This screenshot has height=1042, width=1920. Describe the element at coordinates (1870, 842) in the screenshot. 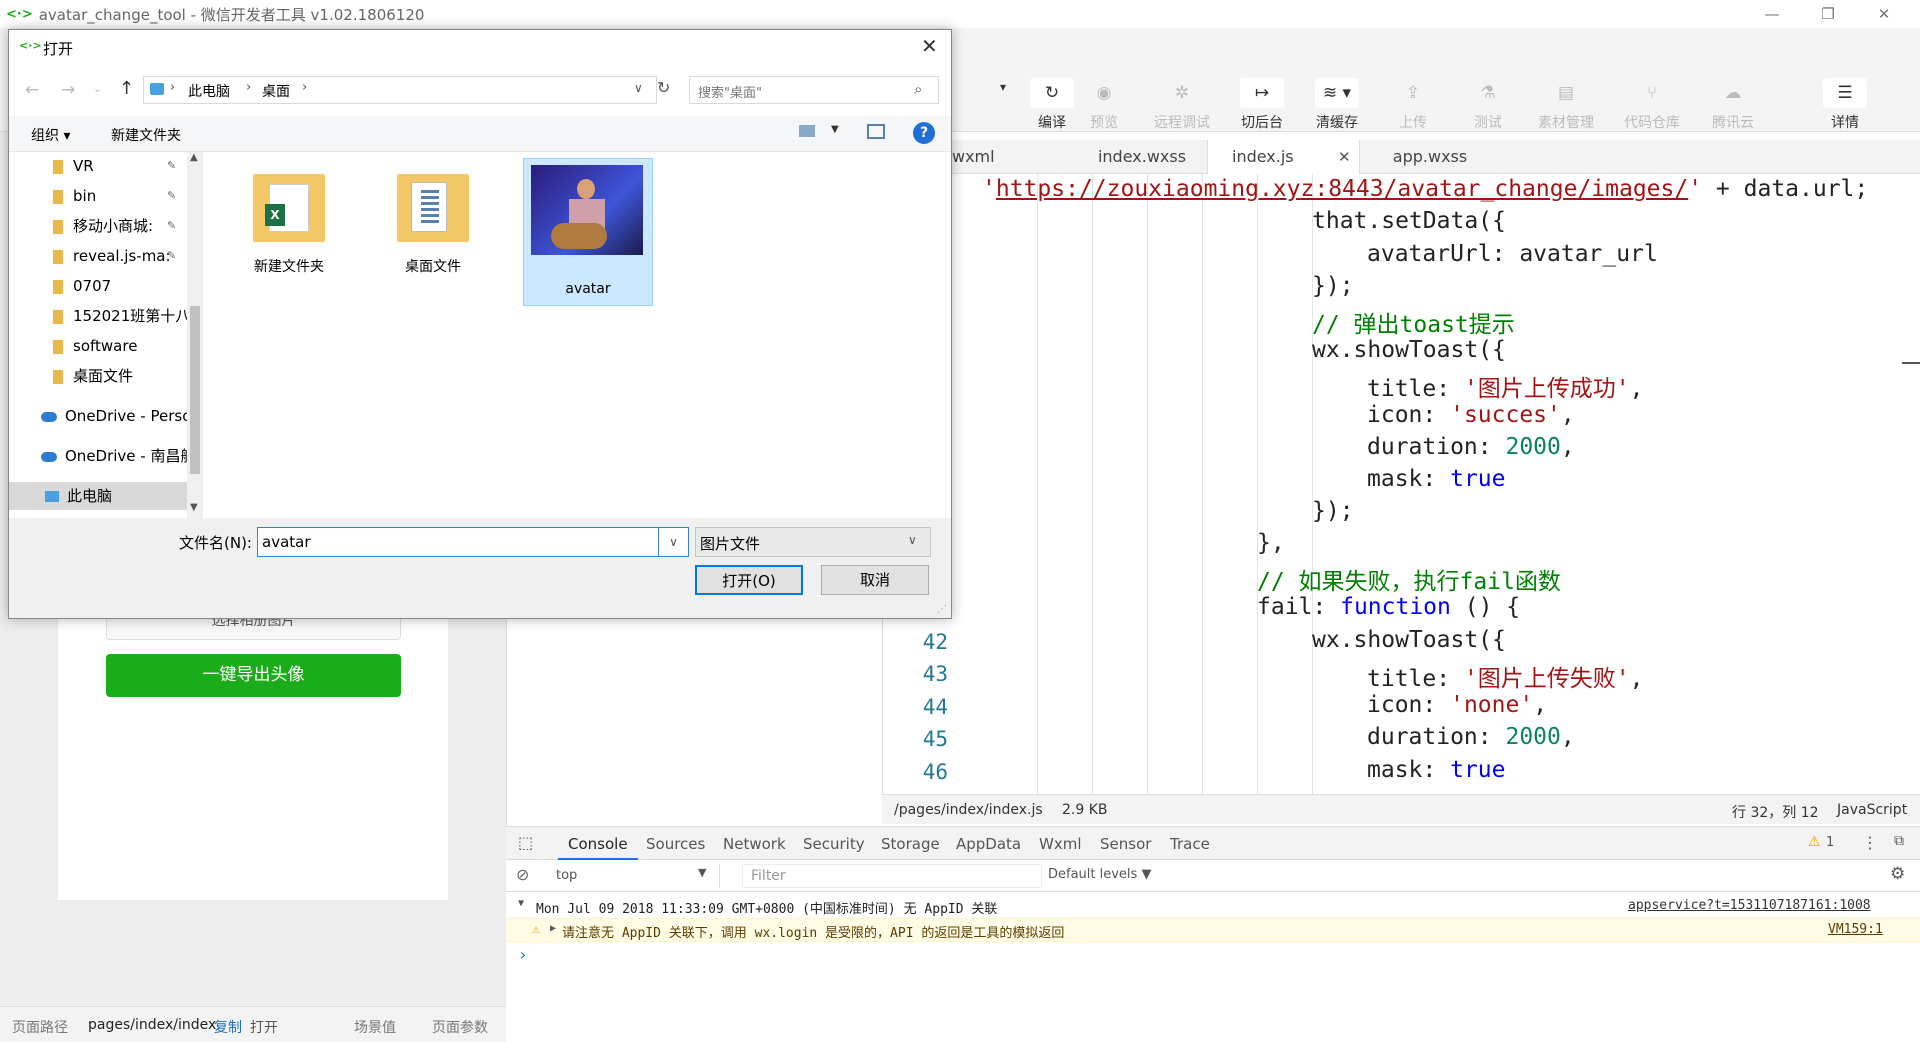

I see `more-options-icon: ⋮` at that location.